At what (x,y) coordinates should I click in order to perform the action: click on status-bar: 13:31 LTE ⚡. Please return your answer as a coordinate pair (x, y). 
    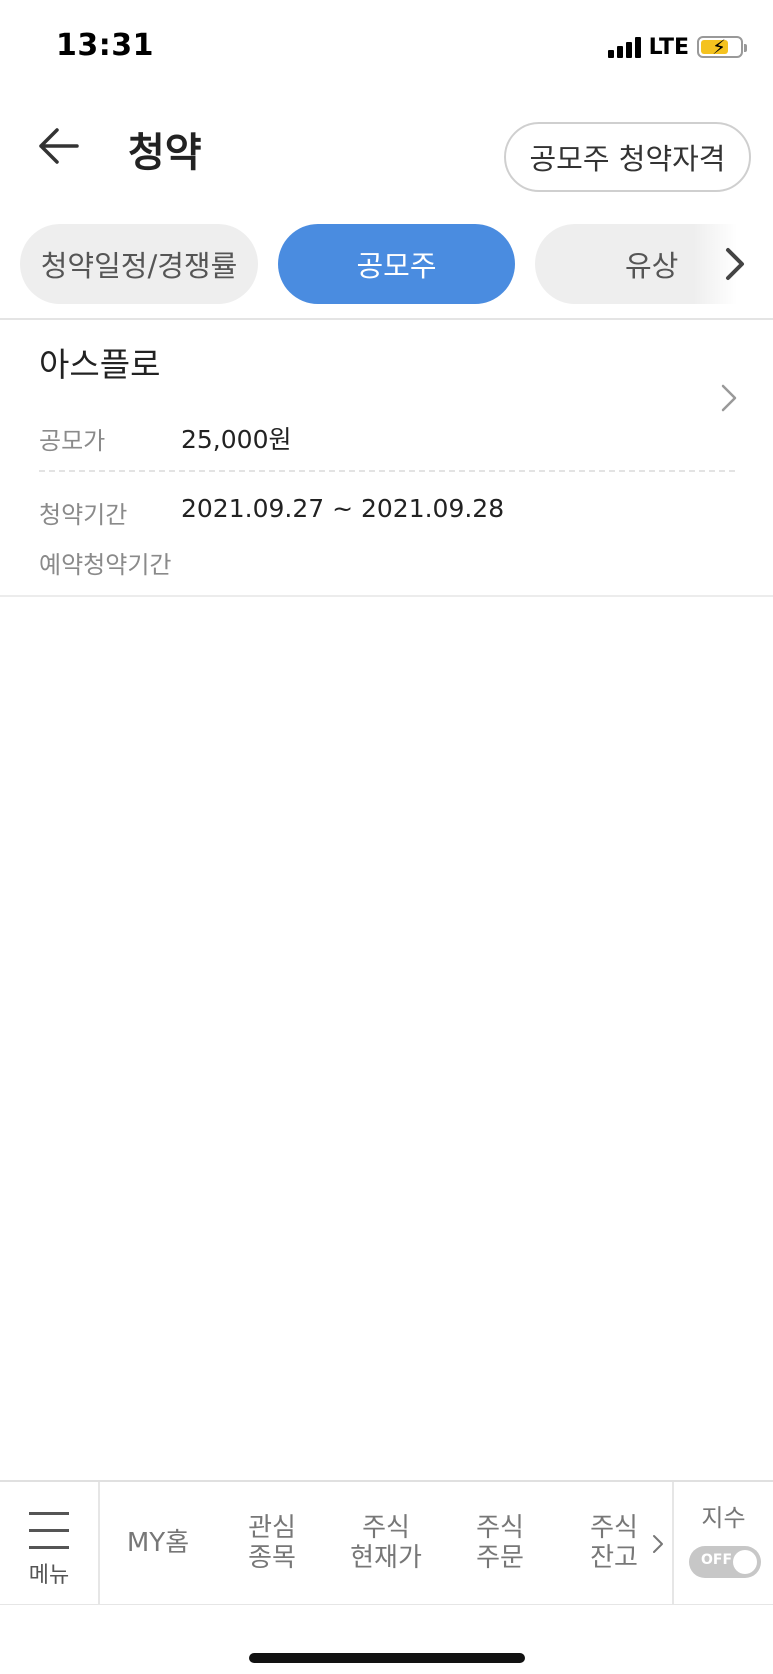
    Looking at the image, I should click on (386, 48).